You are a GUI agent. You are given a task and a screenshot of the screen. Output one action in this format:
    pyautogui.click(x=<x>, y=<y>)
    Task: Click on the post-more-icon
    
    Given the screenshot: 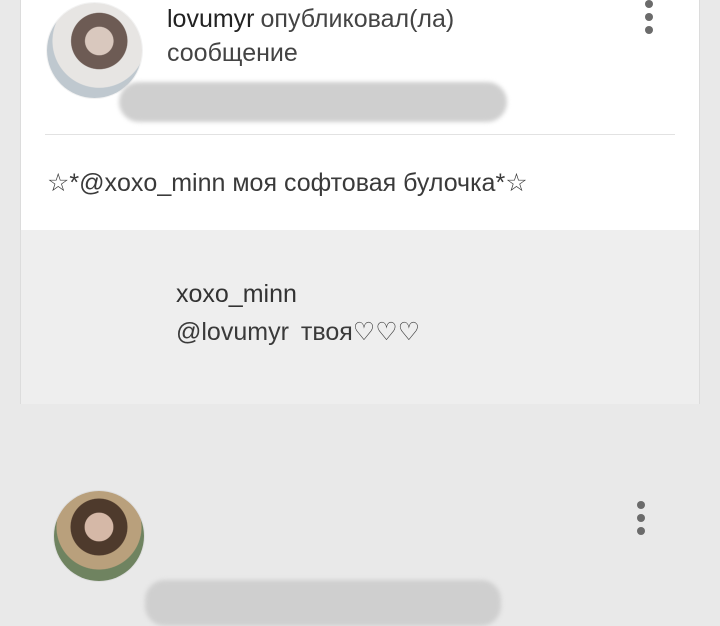 What is the action you would take?
    pyautogui.click(x=649, y=18)
    